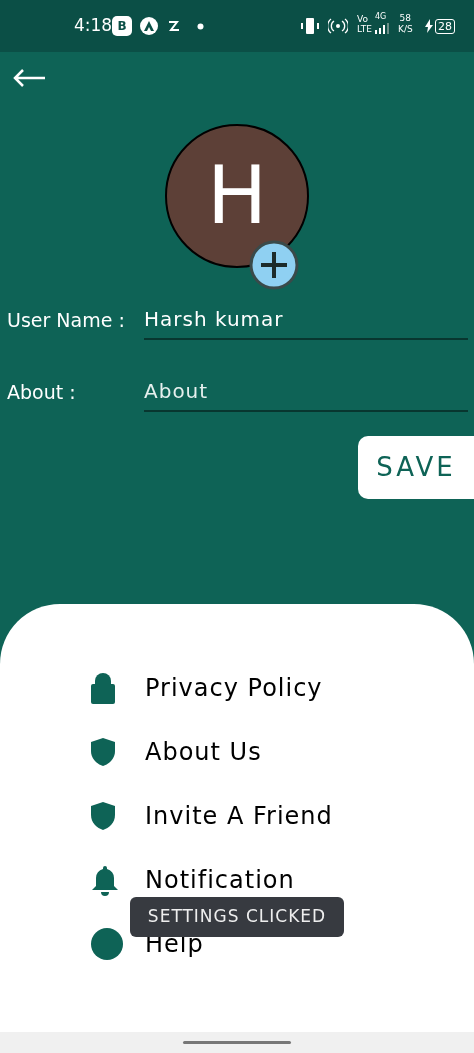 This screenshot has width=474, height=1053. I want to click on volte-label: Vo, so click(363, 19).